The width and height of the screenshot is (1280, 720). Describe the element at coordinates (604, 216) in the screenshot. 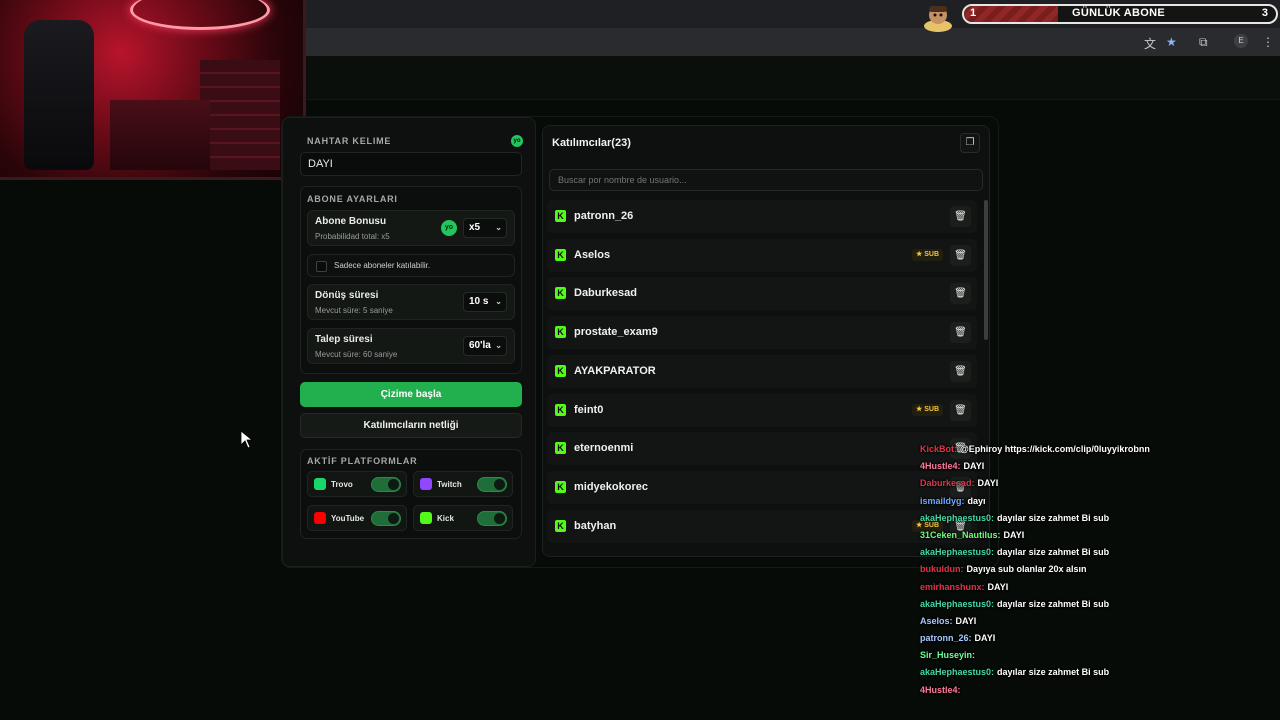

I see `participant-name: patronn_26` at that location.